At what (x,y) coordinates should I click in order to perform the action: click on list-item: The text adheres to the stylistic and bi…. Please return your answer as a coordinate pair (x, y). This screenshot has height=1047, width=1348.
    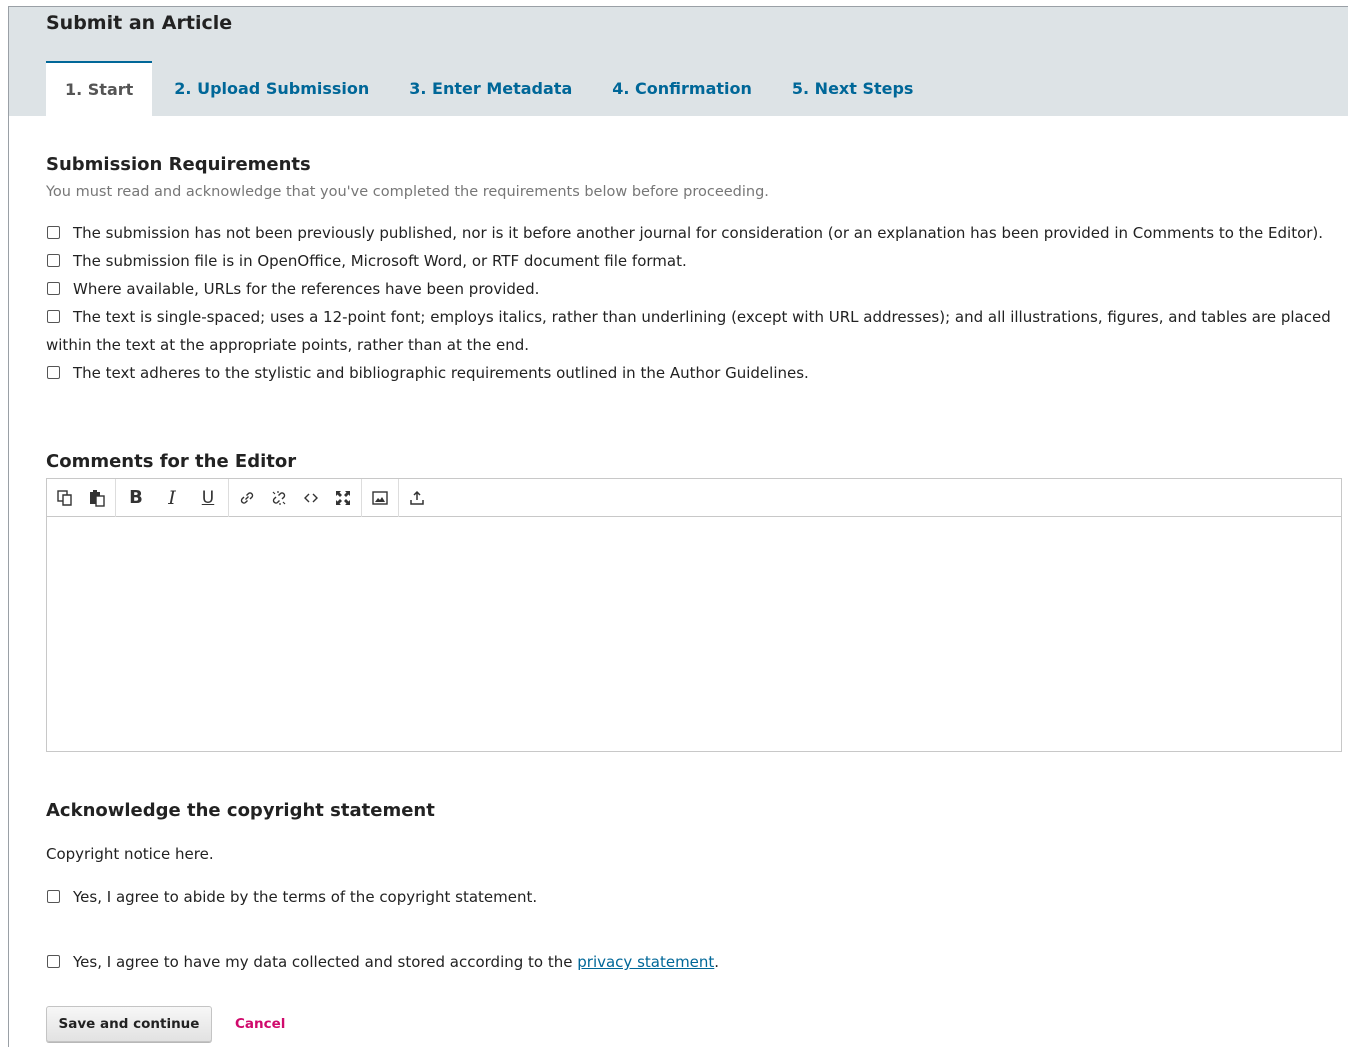
    Looking at the image, I should click on (694, 373).